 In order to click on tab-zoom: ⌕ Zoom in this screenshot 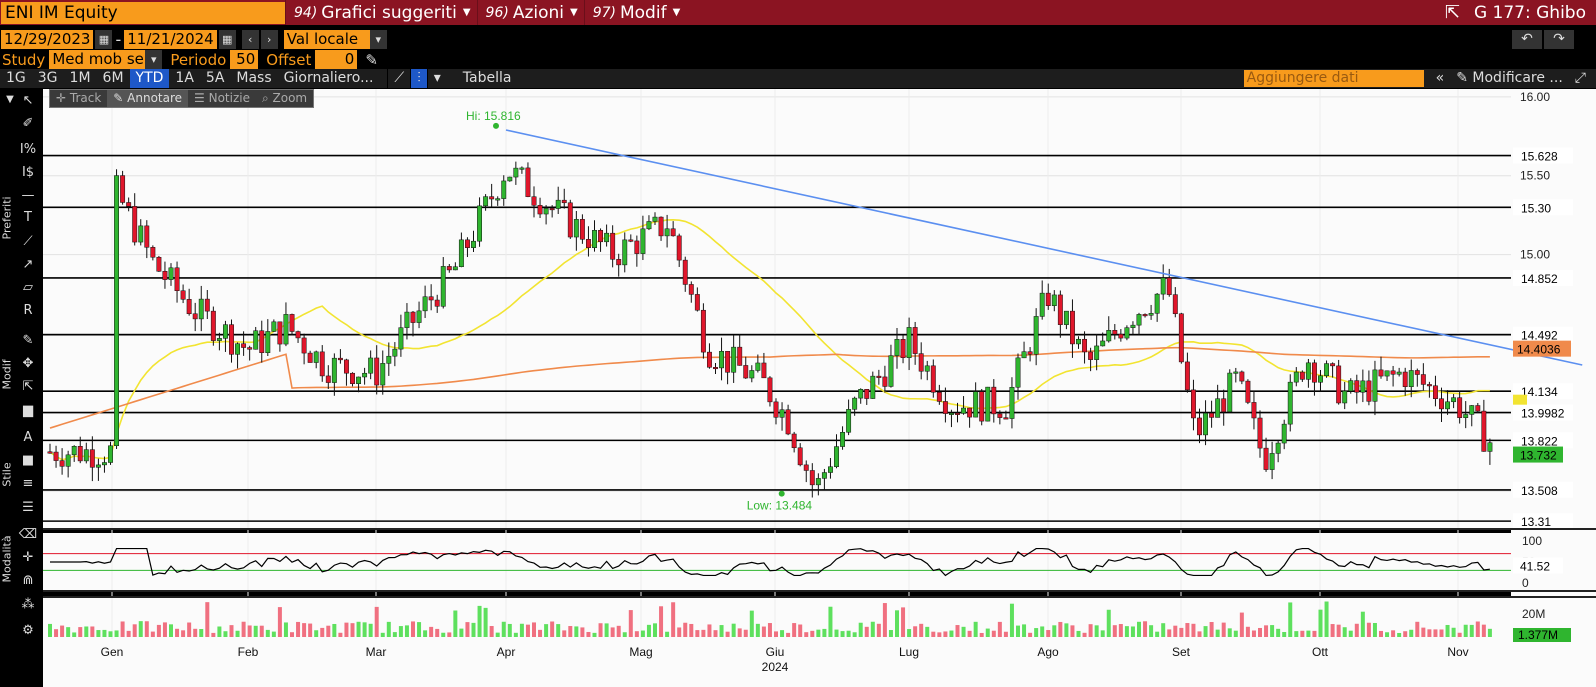, I will do `click(284, 98)`.